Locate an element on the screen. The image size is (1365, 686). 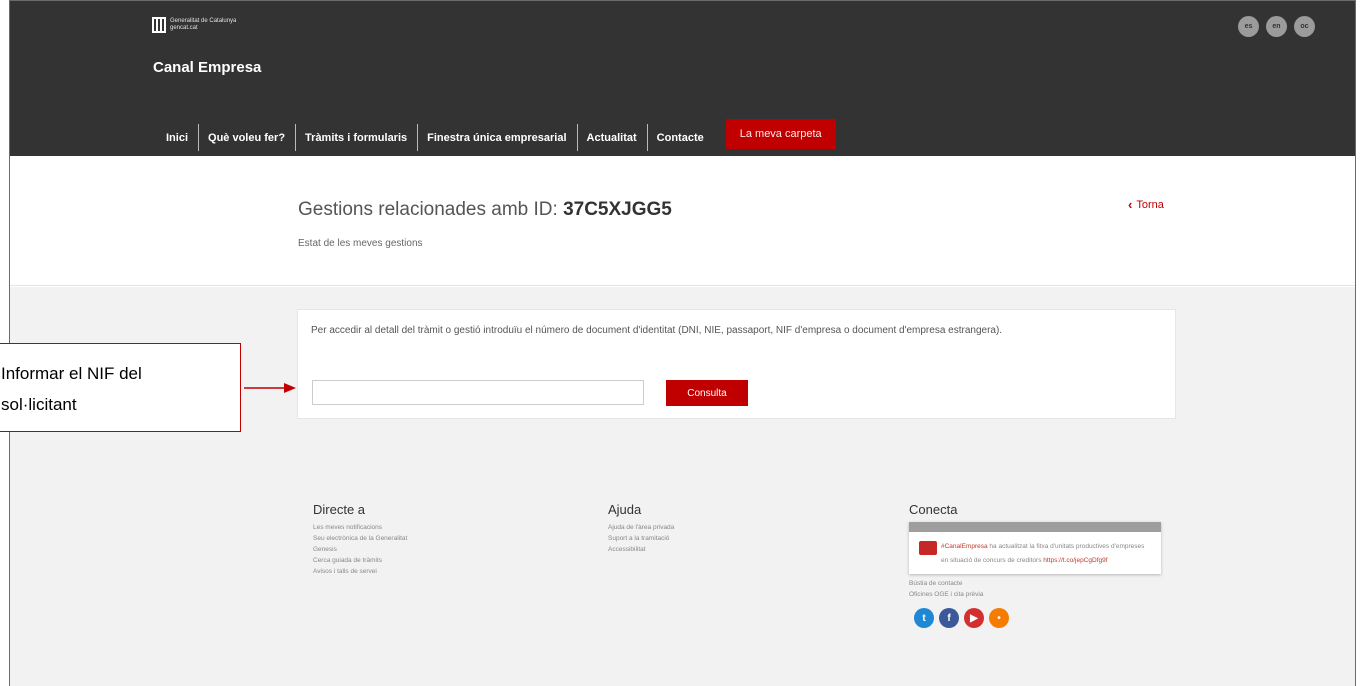
page-title: Gestions relacionades amb ID: 37C5XJGG5 is located at coordinates (485, 210).